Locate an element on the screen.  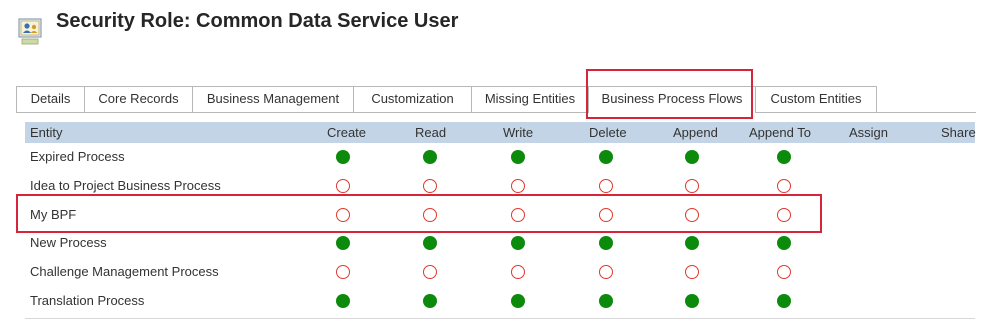
security-role-icon is located at coordinates (30, 31).